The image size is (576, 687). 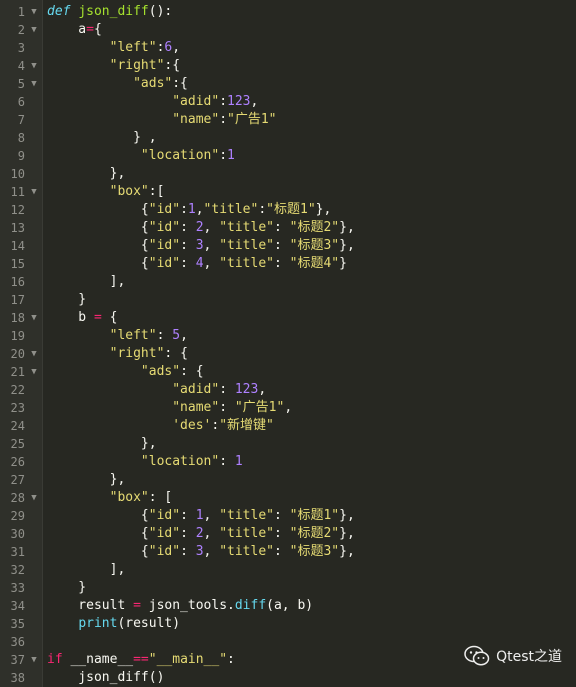 What do you see at coordinates (529, 657) in the screenshot?
I see `watermark-text: Qtest之道` at bounding box center [529, 657].